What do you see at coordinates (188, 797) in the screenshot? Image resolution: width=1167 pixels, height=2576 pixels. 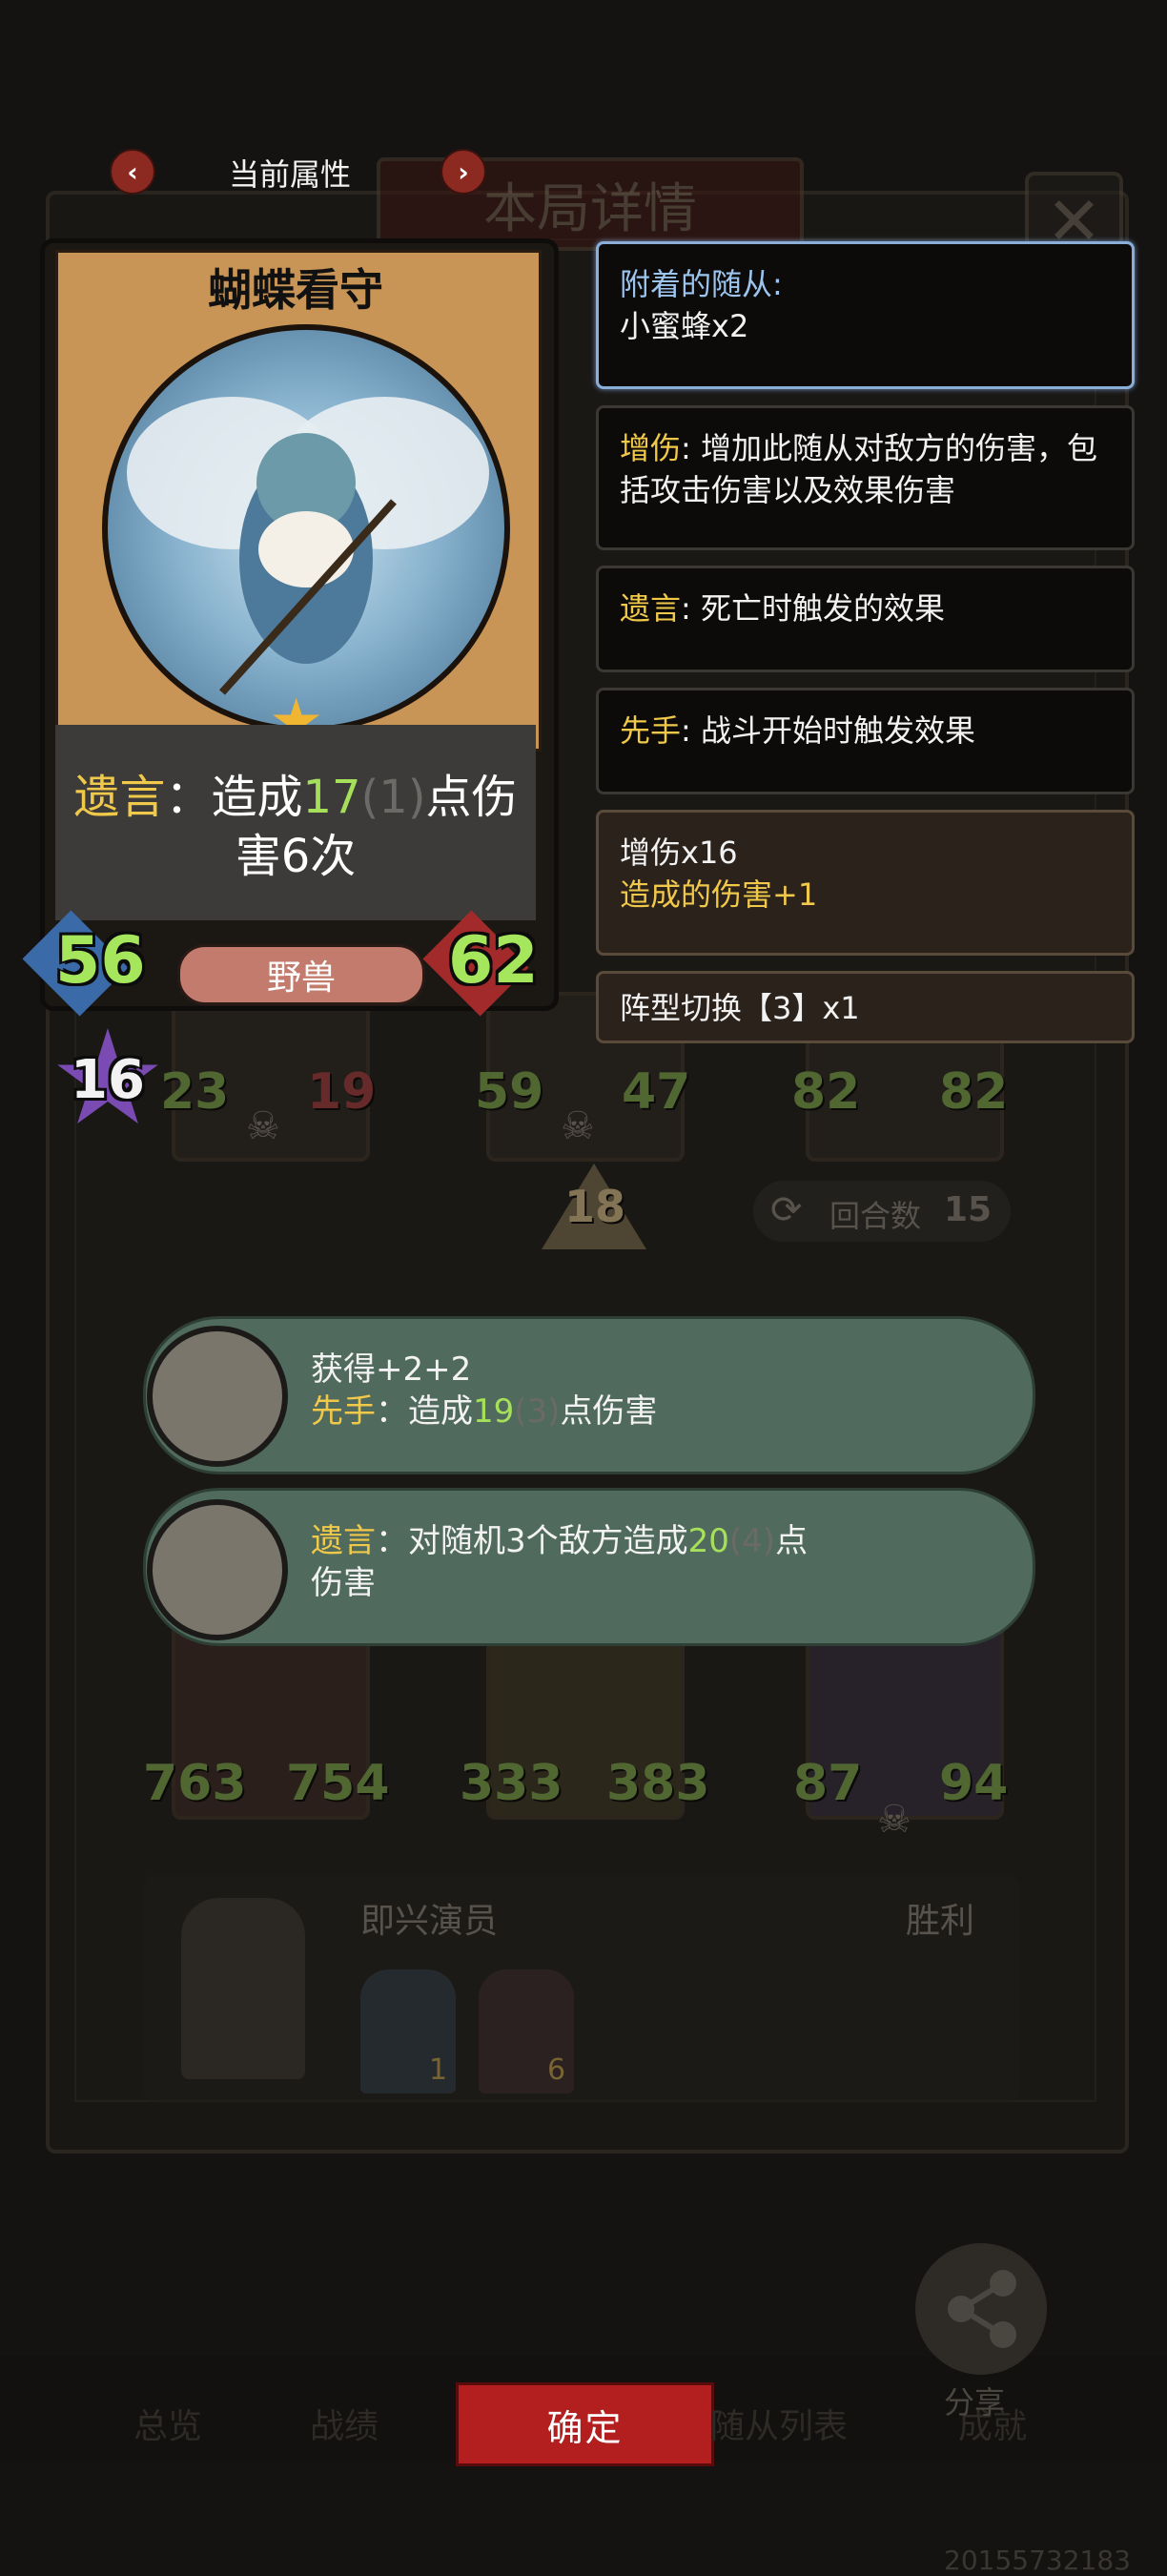 I see `ability-colon: ：` at bounding box center [188, 797].